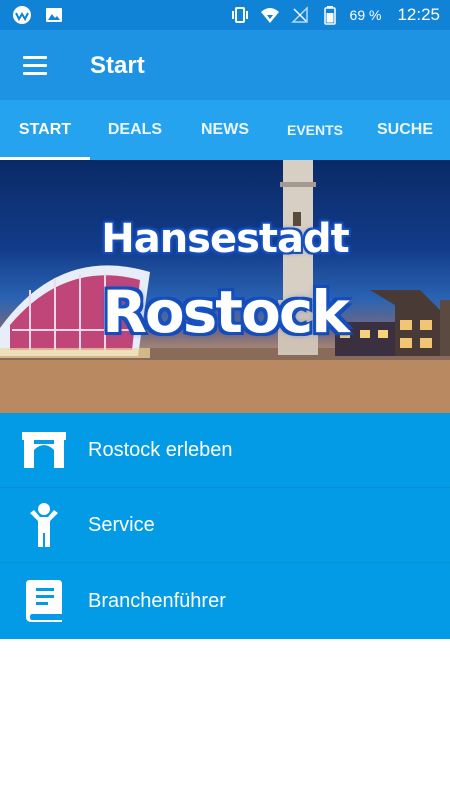 This screenshot has height=800, width=450. I want to click on gate-icon, so click(44, 450).